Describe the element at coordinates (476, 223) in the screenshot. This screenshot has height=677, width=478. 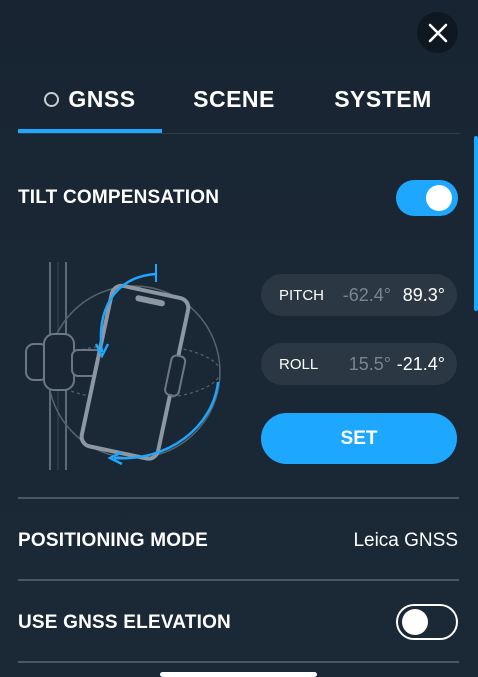
I see `scrollbar` at that location.